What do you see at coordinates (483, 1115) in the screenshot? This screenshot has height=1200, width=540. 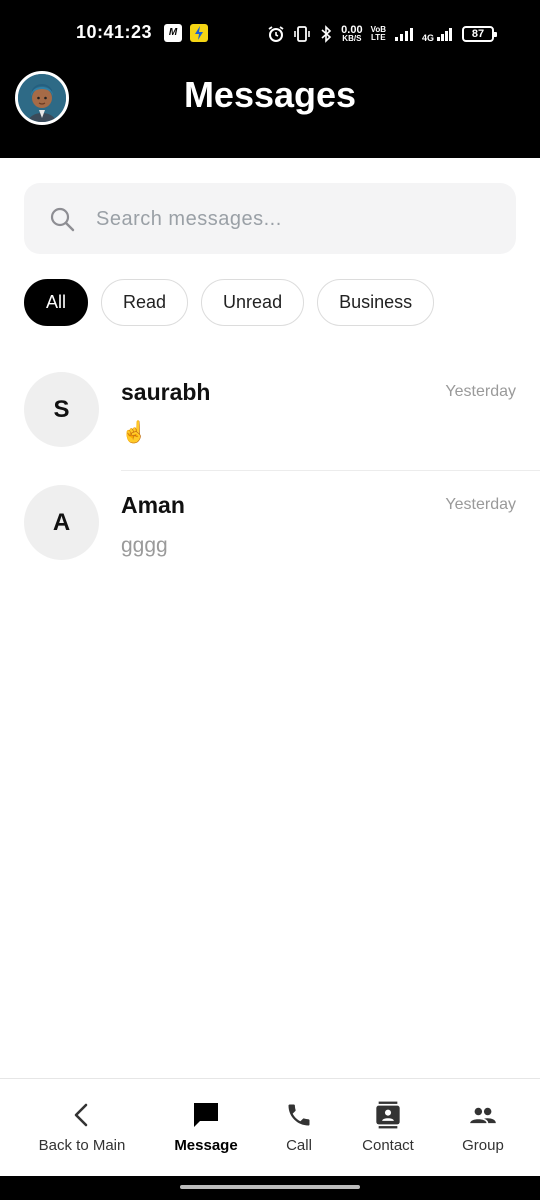 I see `group-icon` at bounding box center [483, 1115].